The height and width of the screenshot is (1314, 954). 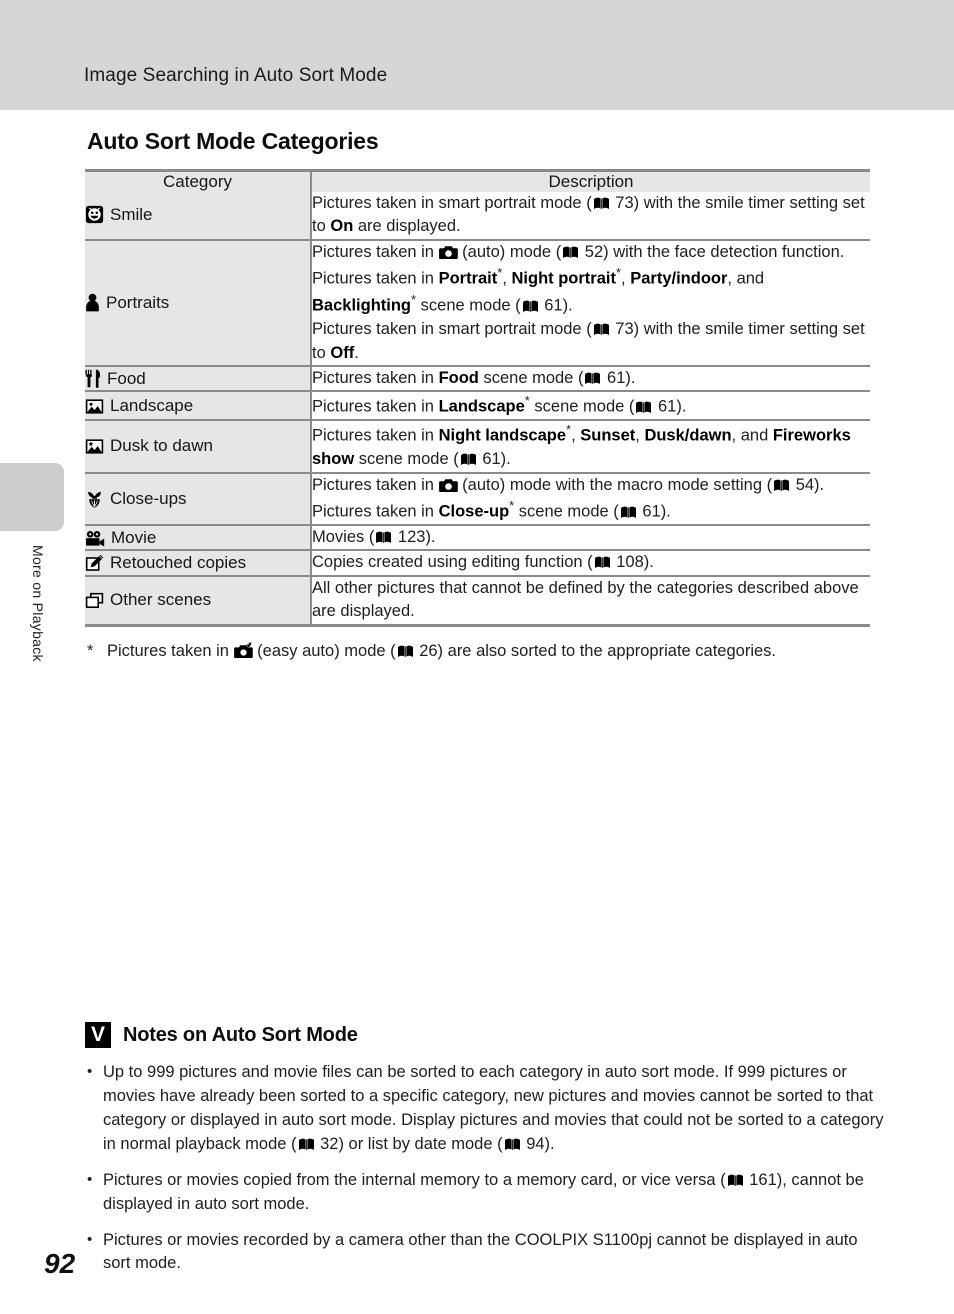 I want to click on table-row: Movie Movies ( 123)., so click(x=477, y=538).